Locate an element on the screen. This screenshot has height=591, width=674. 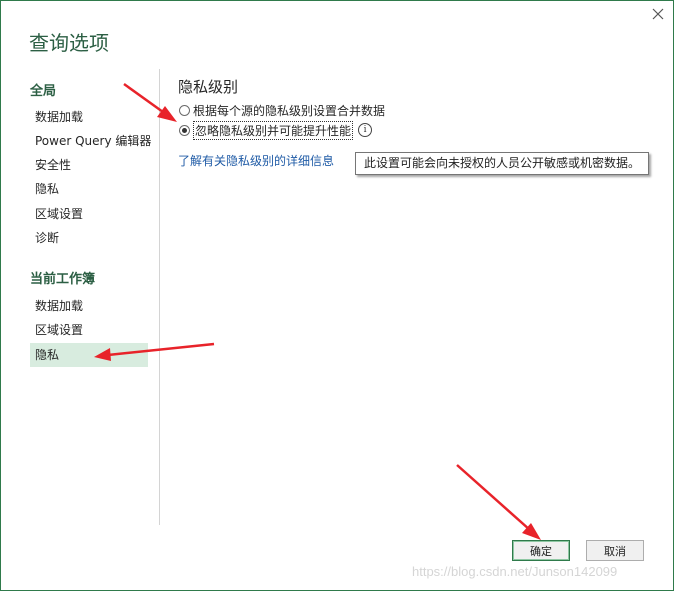
close-icon is located at coordinates (658, 14).